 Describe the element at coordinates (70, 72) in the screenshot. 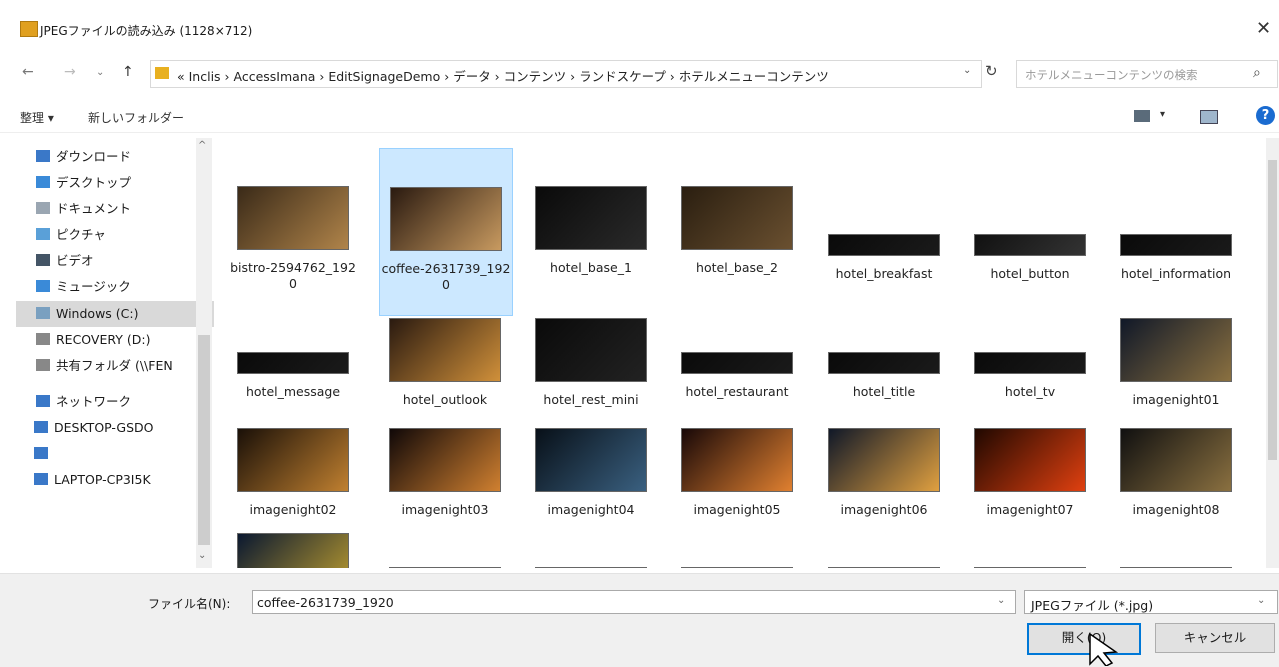

I see `forward-icon: →` at that location.